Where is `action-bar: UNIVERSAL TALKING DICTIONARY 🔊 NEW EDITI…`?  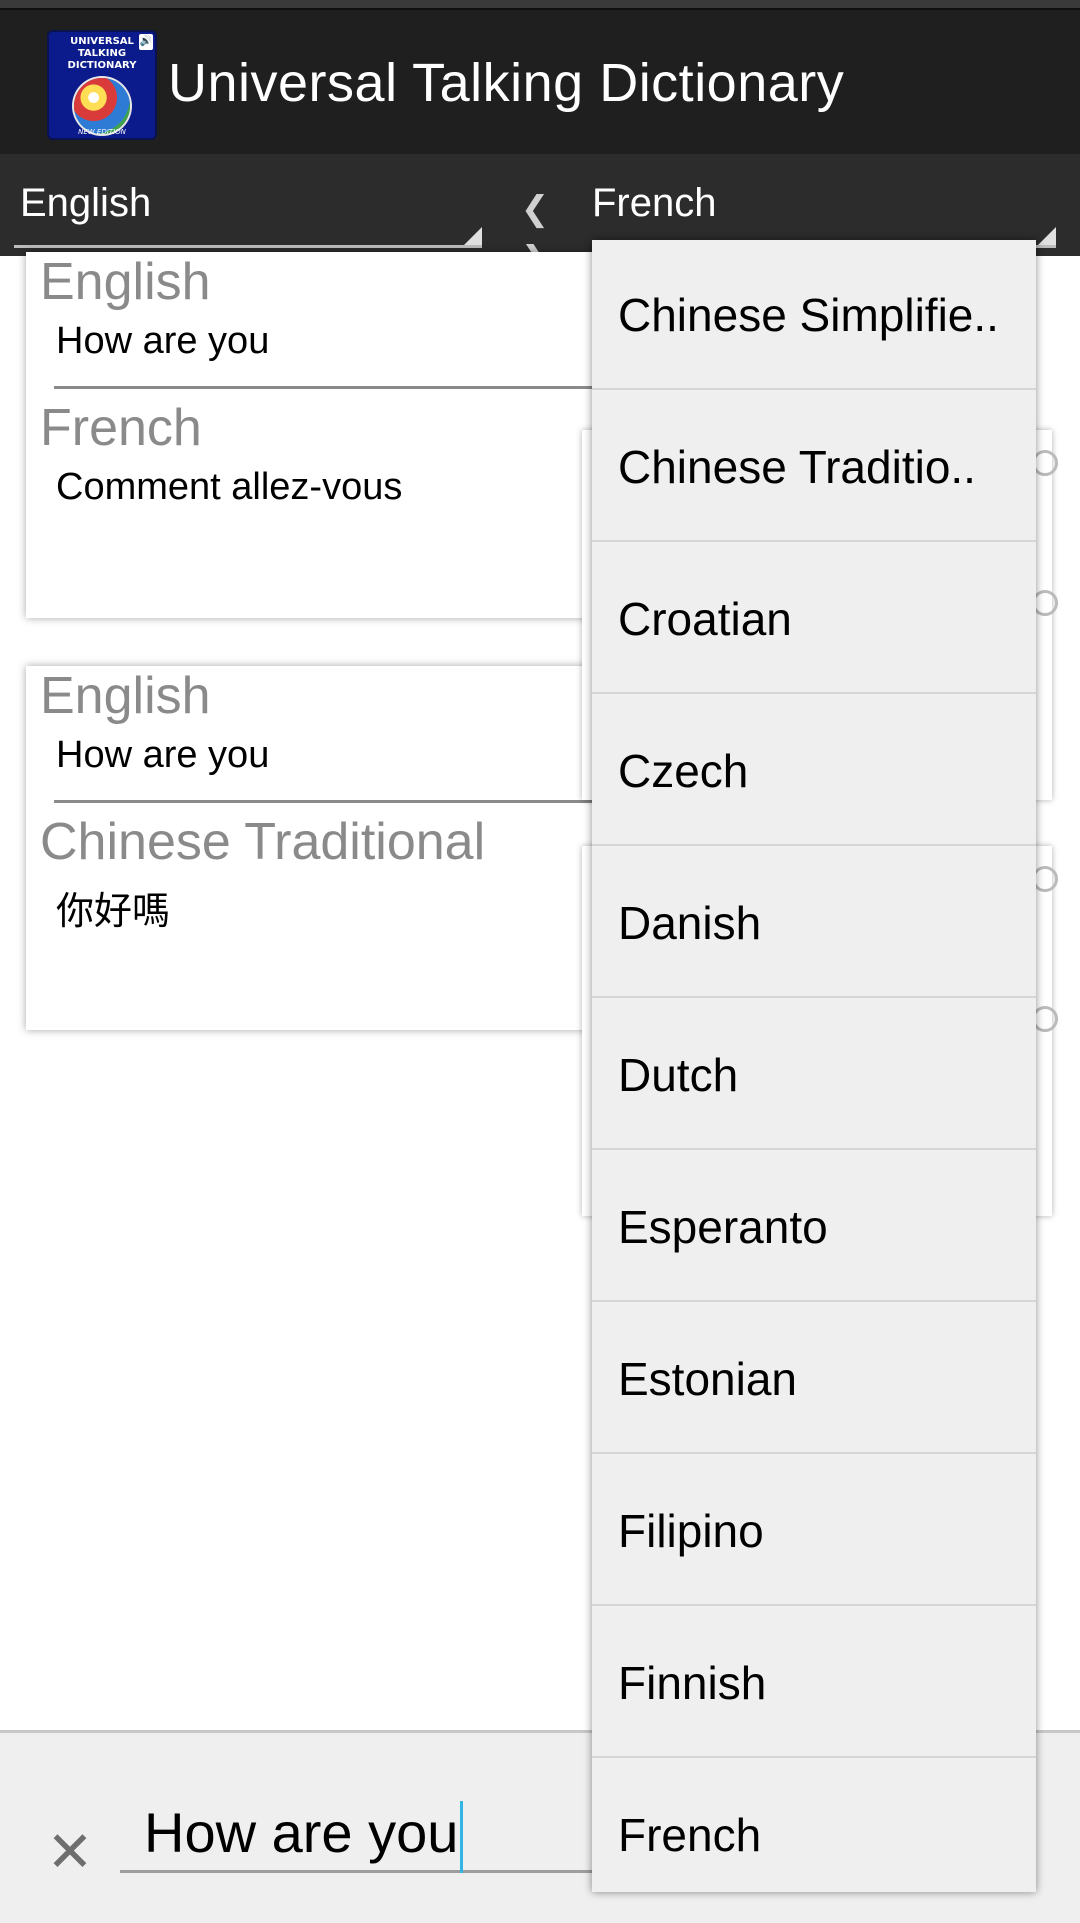
action-bar: UNIVERSAL TALKING DICTIONARY 🔊 NEW EDITI… is located at coordinates (540, 81).